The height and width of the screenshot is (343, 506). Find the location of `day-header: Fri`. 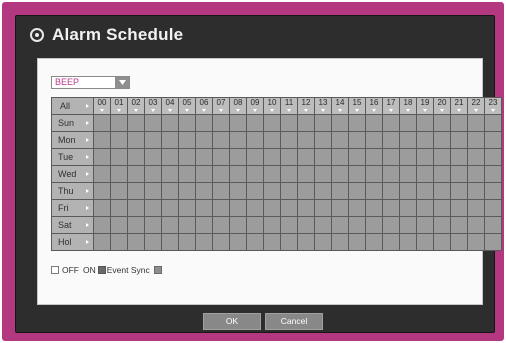

day-header: Fri is located at coordinates (72, 208).